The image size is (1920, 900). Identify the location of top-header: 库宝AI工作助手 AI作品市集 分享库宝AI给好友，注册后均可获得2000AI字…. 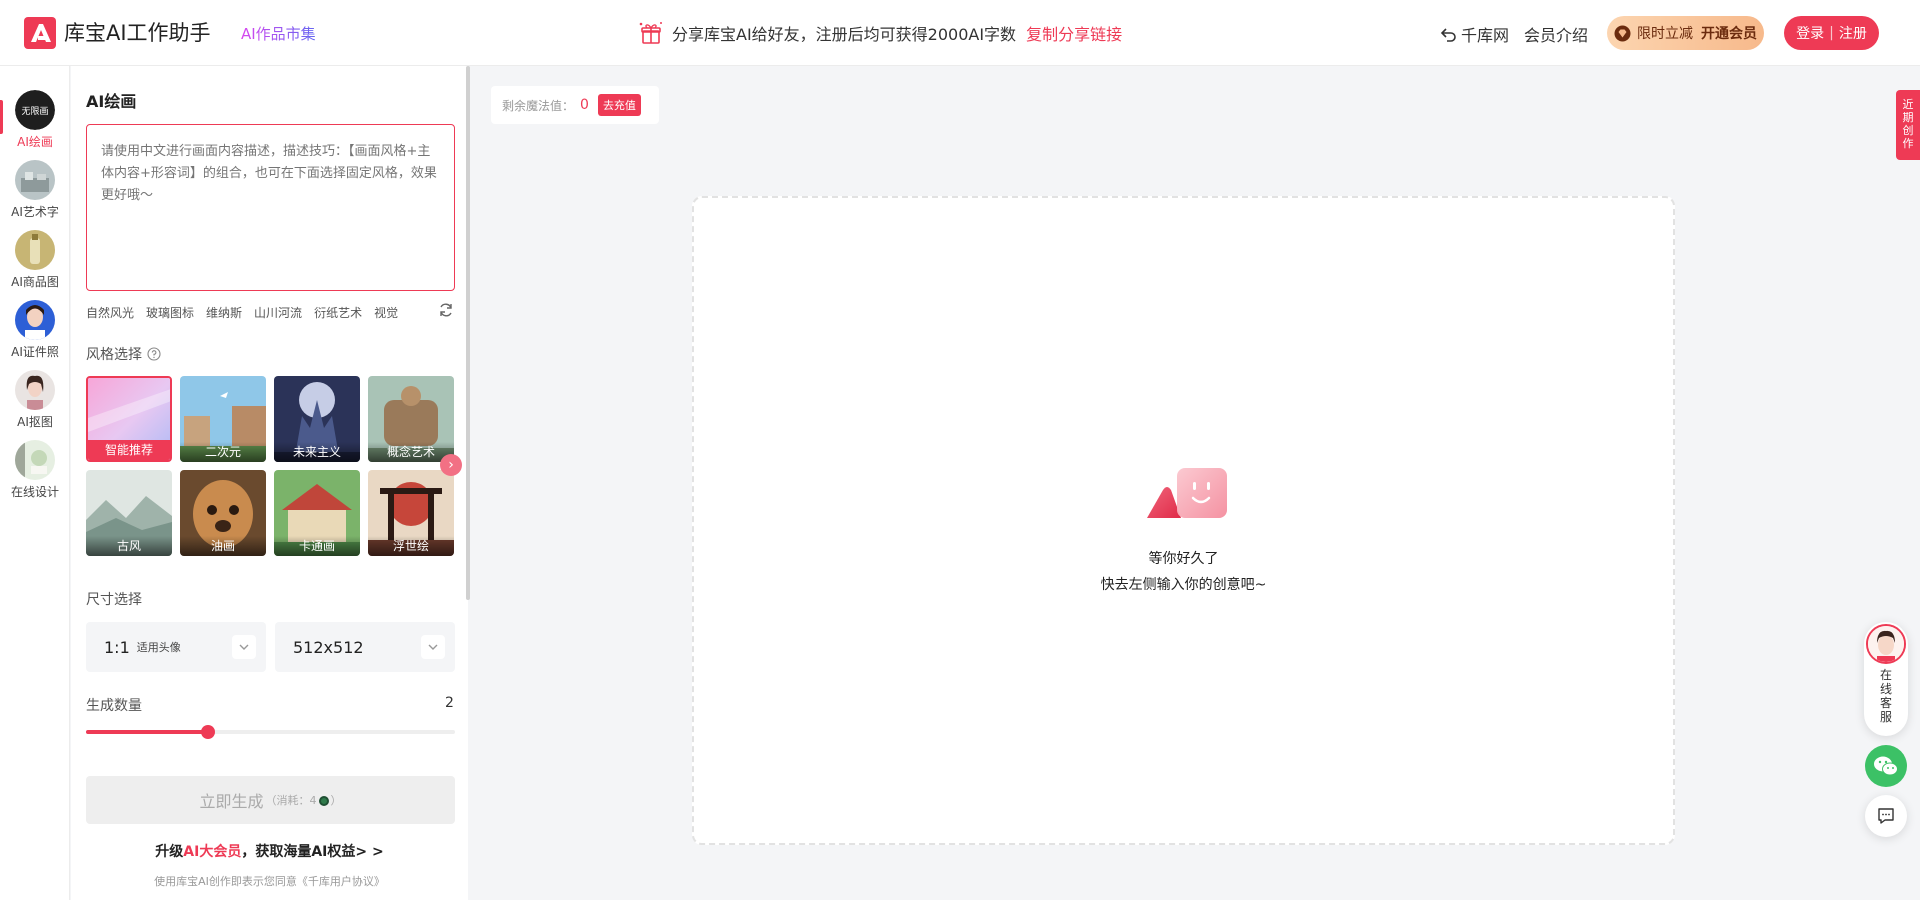
(960, 33).